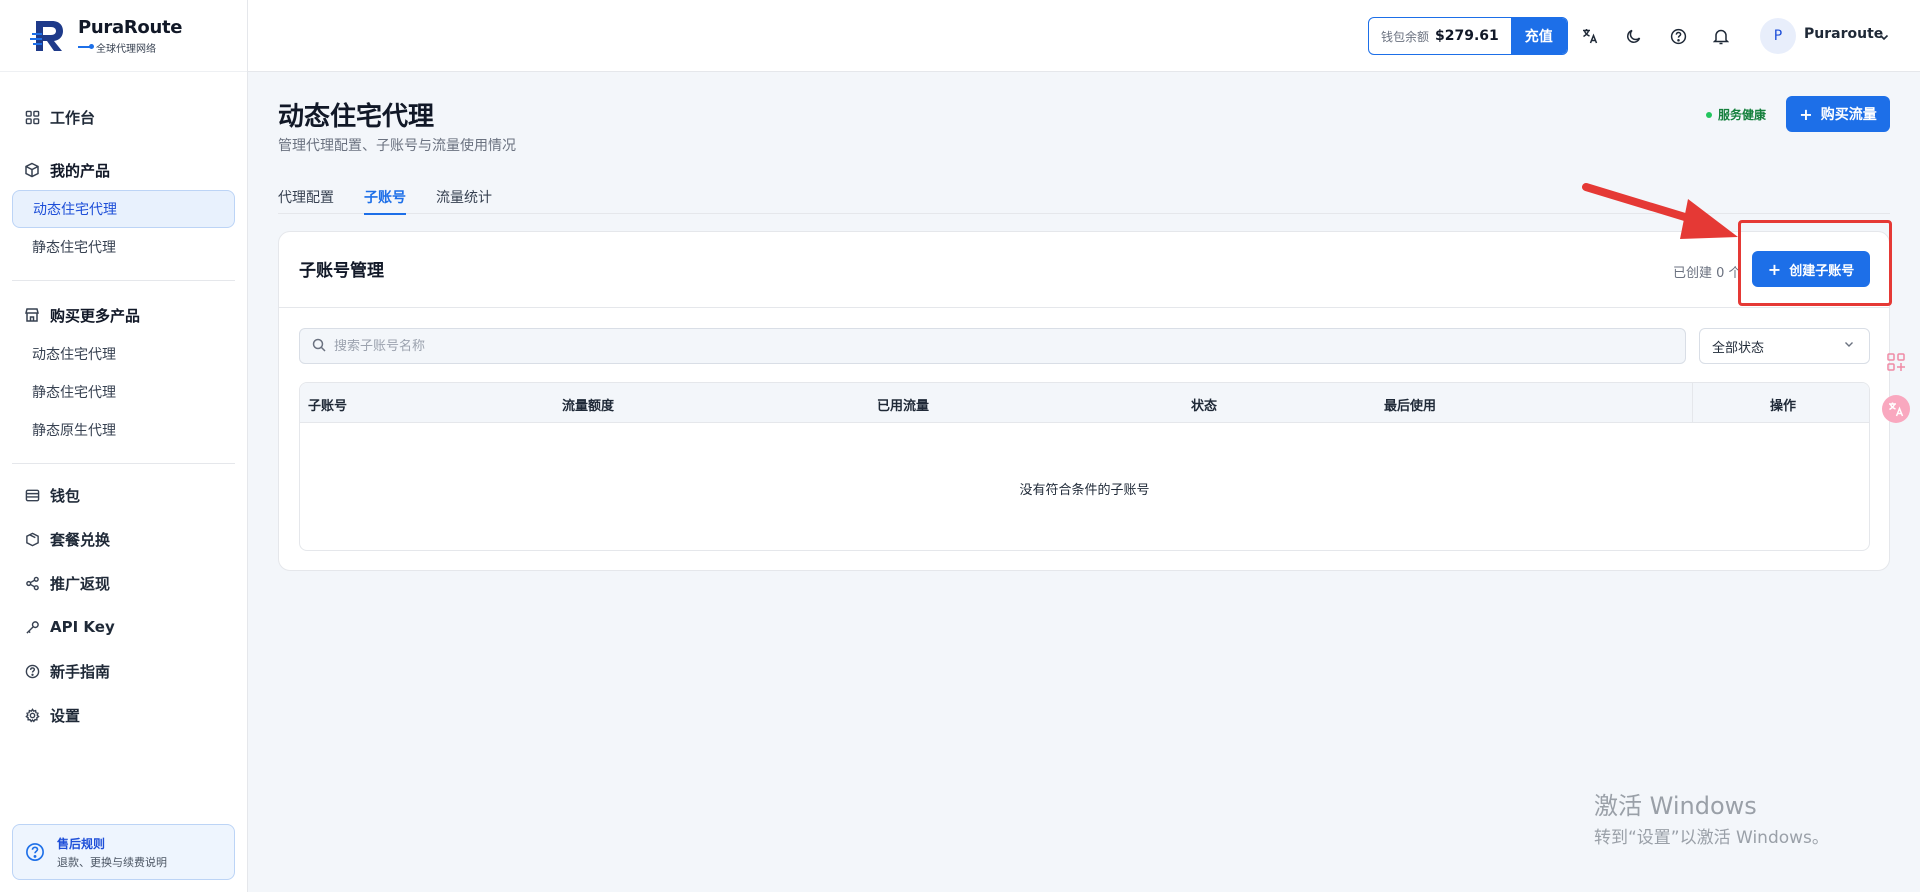 The width and height of the screenshot is (1920, 892). I want to click on apps-icon, so click(1896, 362).